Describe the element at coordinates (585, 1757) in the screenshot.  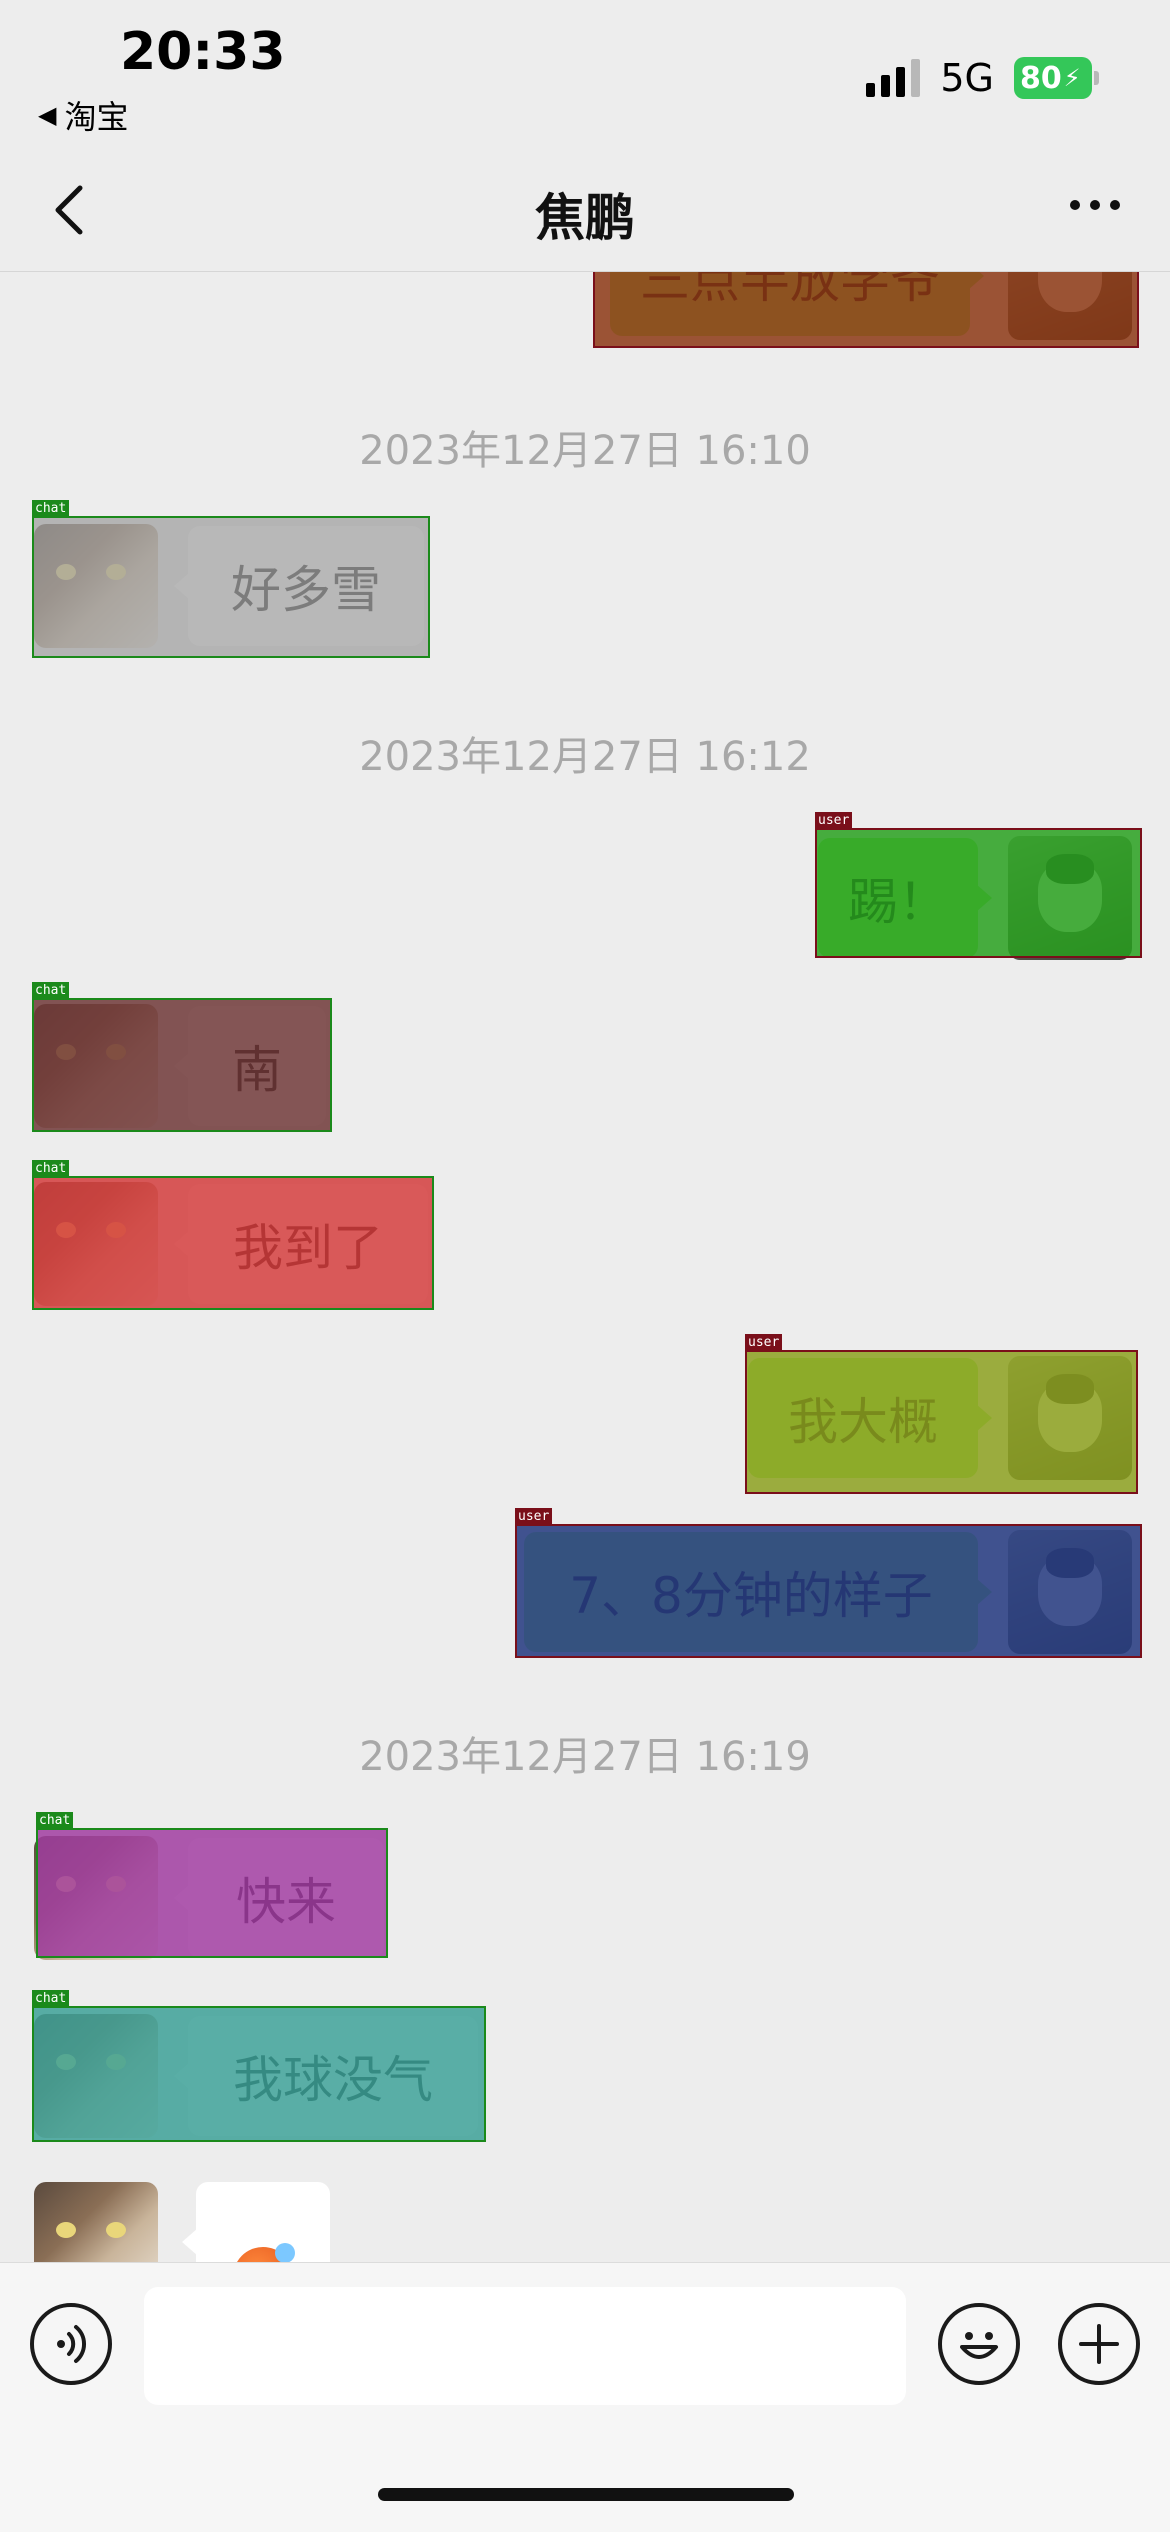
I see `timestamp: 2023年12月27日 16:19` at that location.